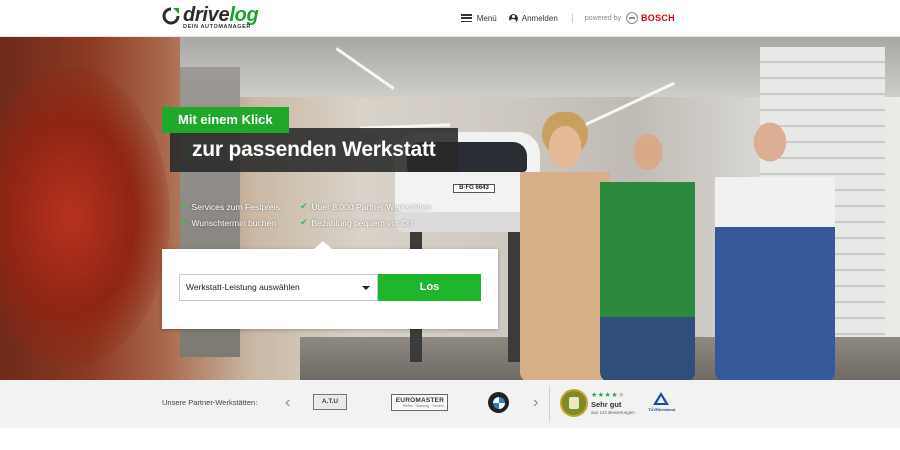  I want to click on logo-word: drivelog, so click(221, 15).